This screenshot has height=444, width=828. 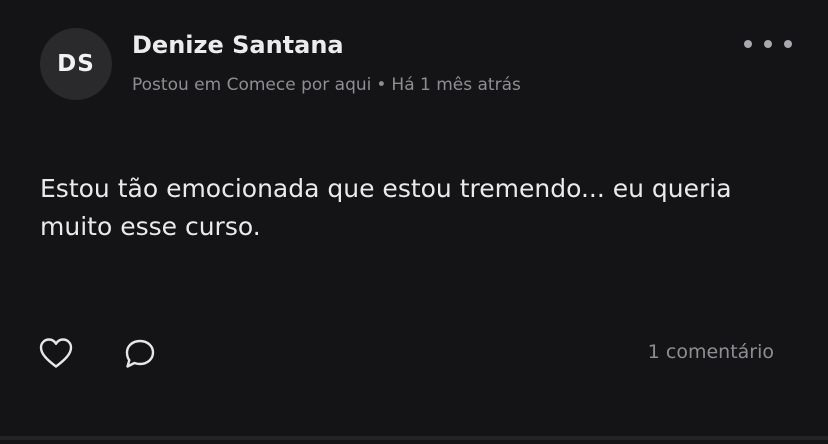 I want to click on like-button, so click(x=56, y=353).